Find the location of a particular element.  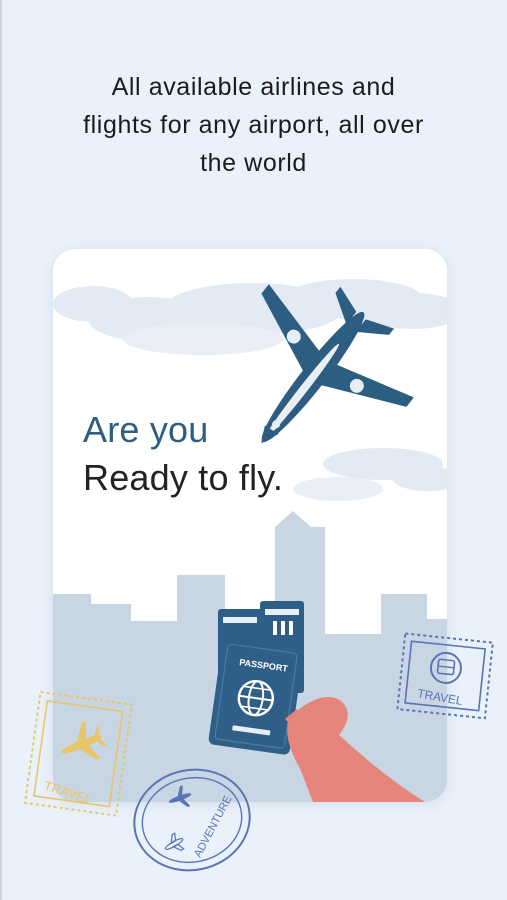

stamp-label-travel-gold: TRAVEL is located at coordinates (68, 793).